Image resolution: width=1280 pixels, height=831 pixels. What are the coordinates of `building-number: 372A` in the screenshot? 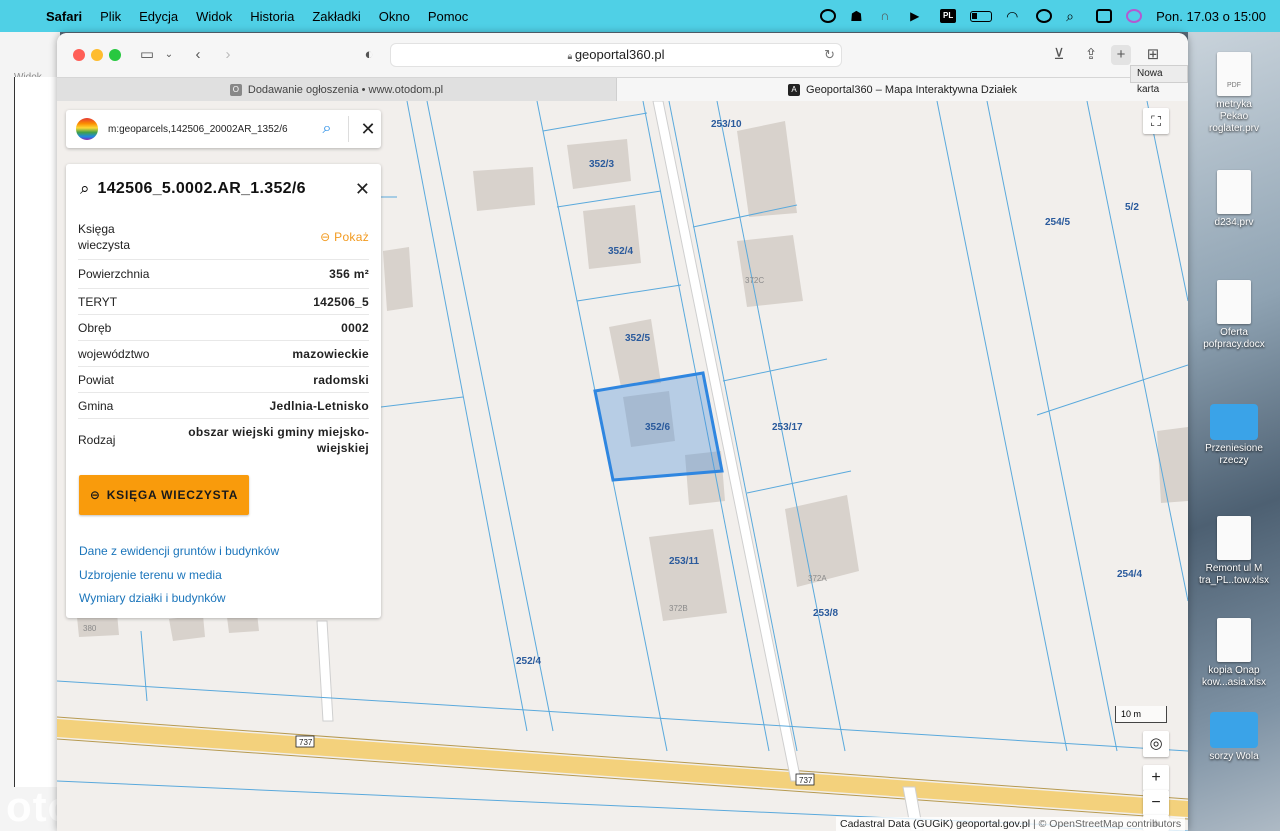 It's located at (817, 578).